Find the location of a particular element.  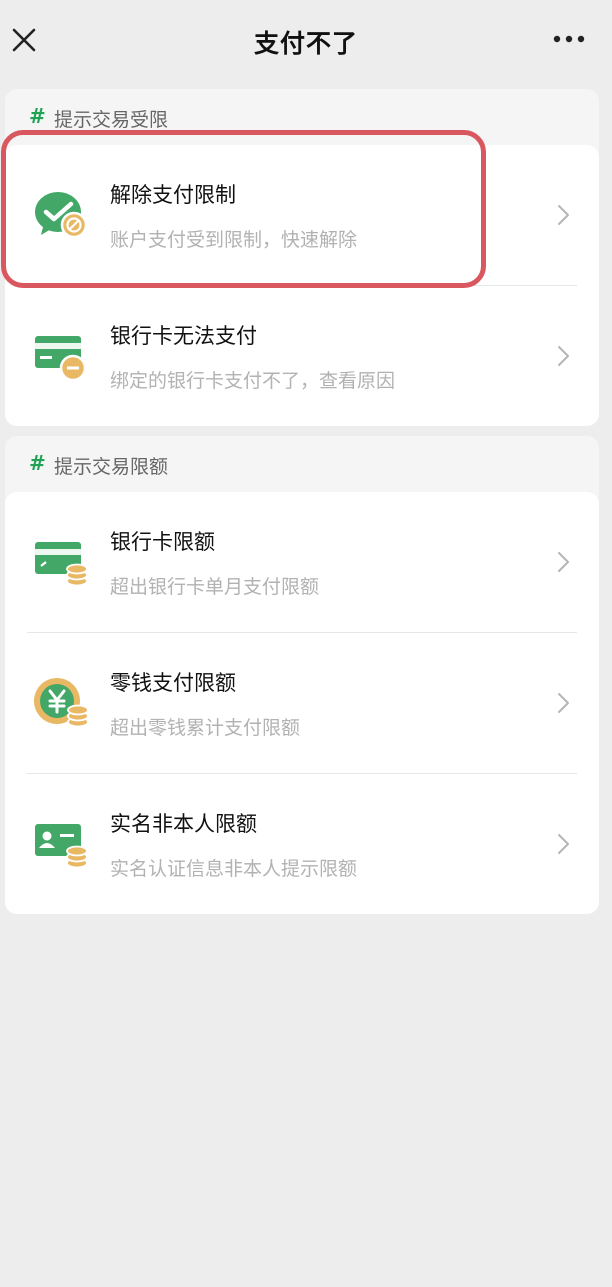

item-subtitle: 超出零钱累计支付限额 is located at coordinates (205, 728).